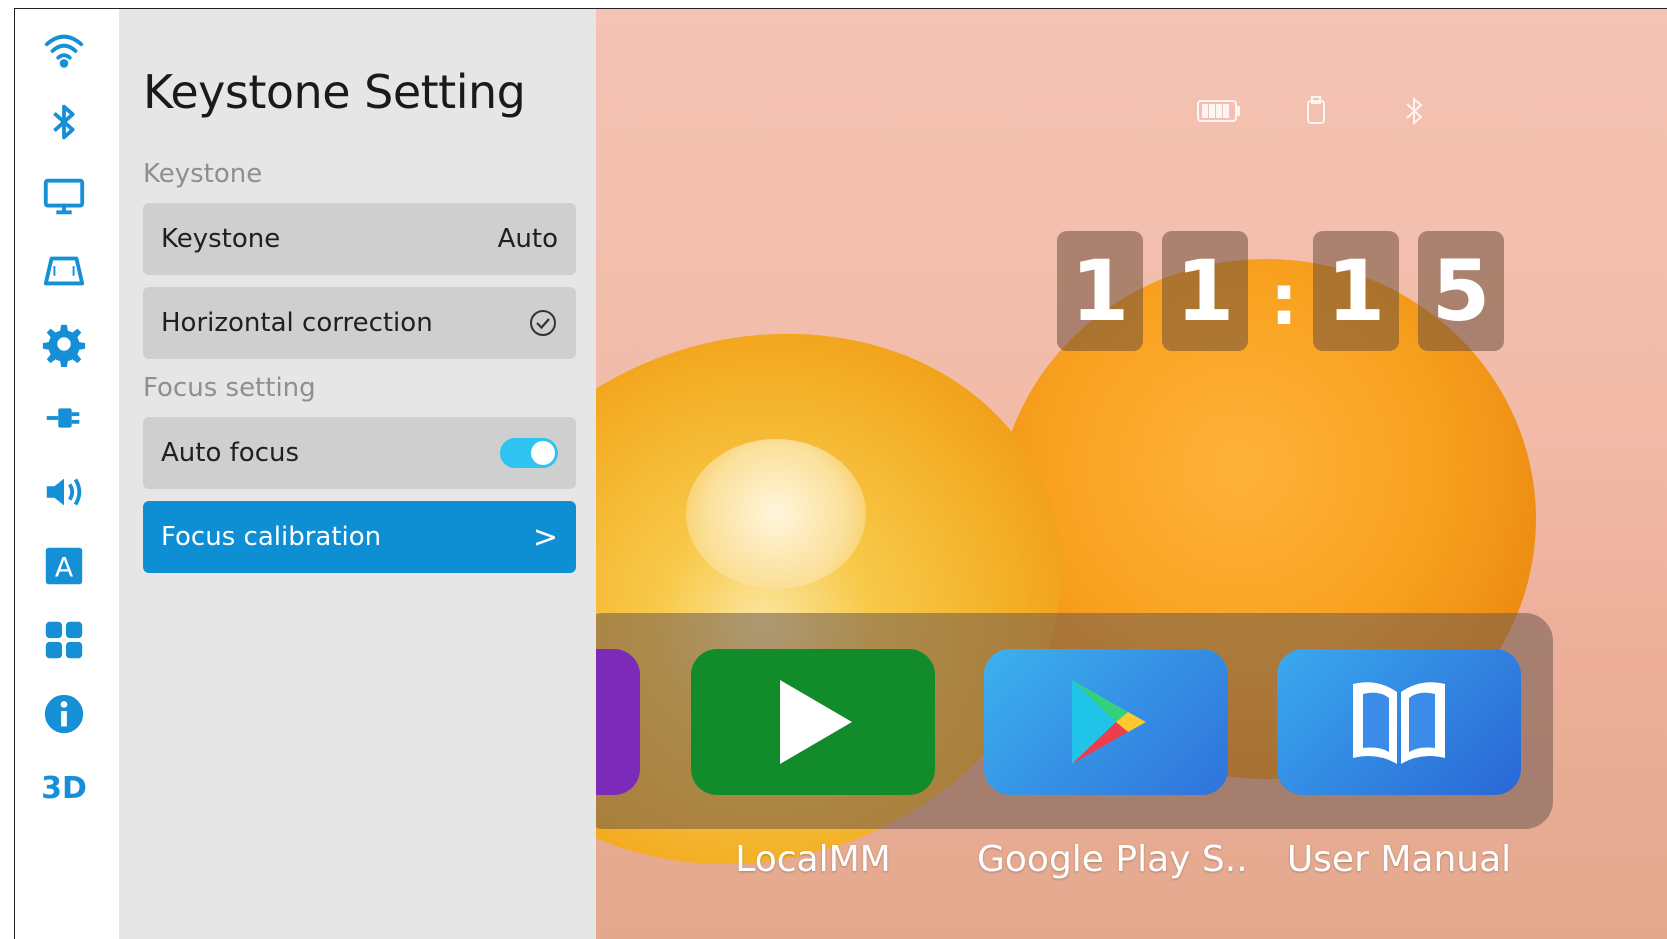  What do you see at coordinates (1218, 113) in the screenshot?
I see `battery-icon` at bounding box center [1218, 113].